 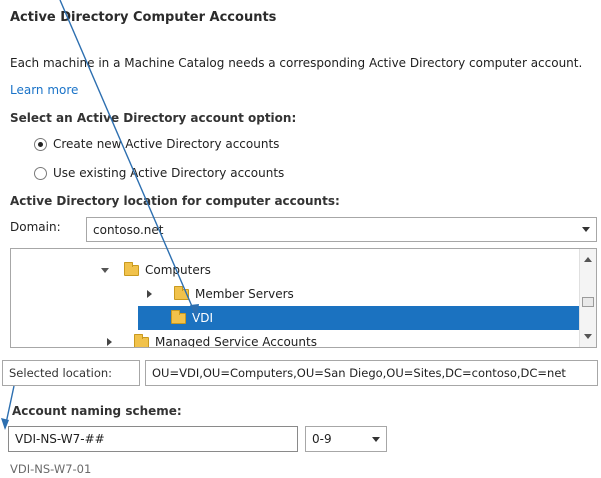 I want to click on naming-scheme-label: Account naming scheme:, so click(x=97, y=411).